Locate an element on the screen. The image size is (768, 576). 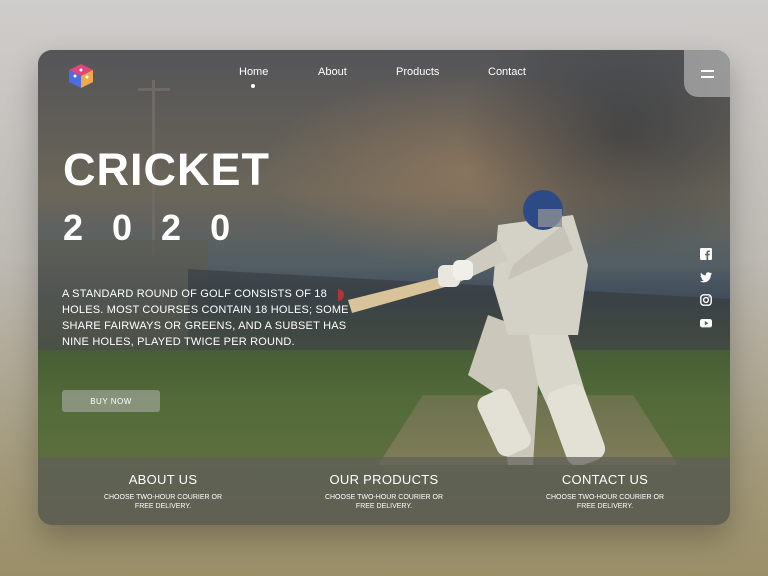
nav-item-home: Home is located at coordinates (253, 72).